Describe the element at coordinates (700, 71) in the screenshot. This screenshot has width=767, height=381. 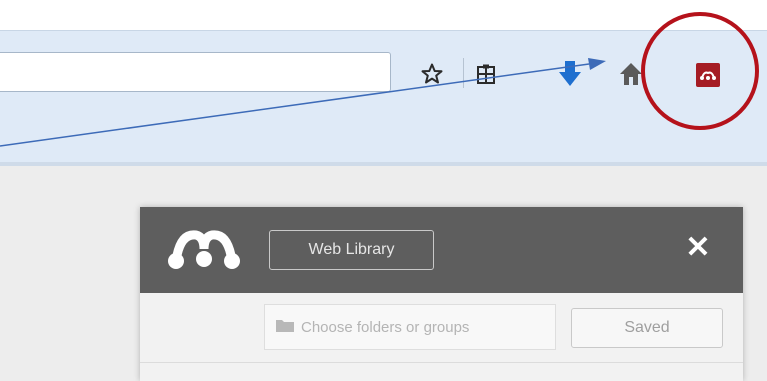
I see `highlight-circle` at that location.